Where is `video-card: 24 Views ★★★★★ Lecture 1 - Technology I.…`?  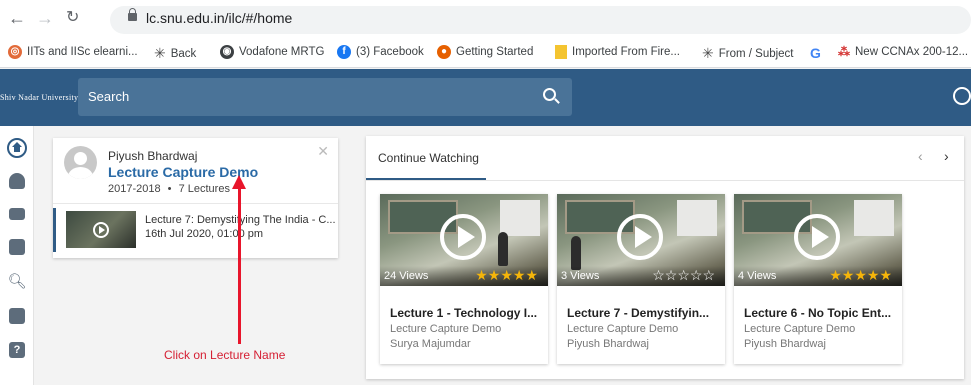 video-card: 24 Views ★★★★★ Lecture 1 - Technology I.… is located at coordinates (464, 279).